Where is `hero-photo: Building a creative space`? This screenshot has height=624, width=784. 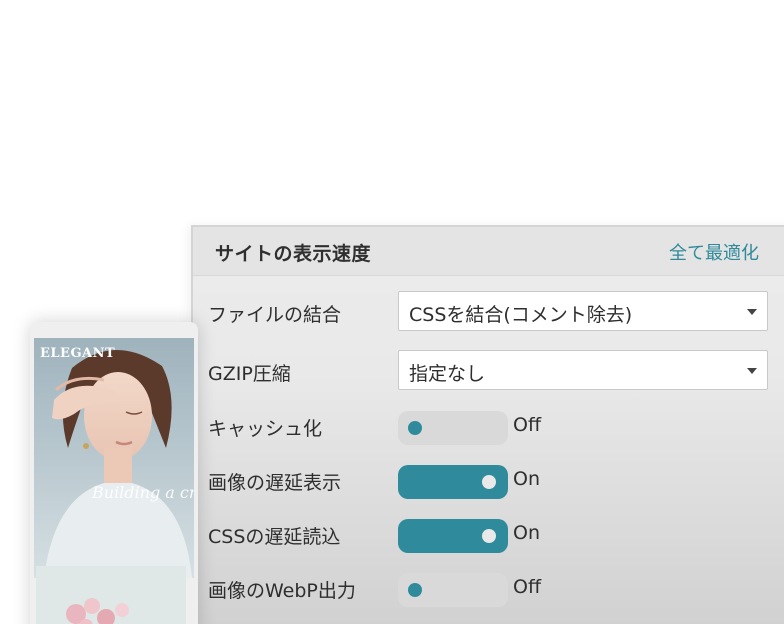
hero-photo: Building a creative space is located at coordinates (114, 458).